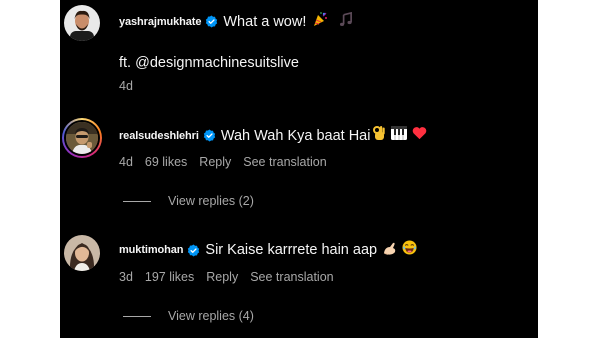 The image size is (600, 338). Describe the element at coordinates (166, 162) in the screenshot. I see `like-count: 69 likes` at that location.